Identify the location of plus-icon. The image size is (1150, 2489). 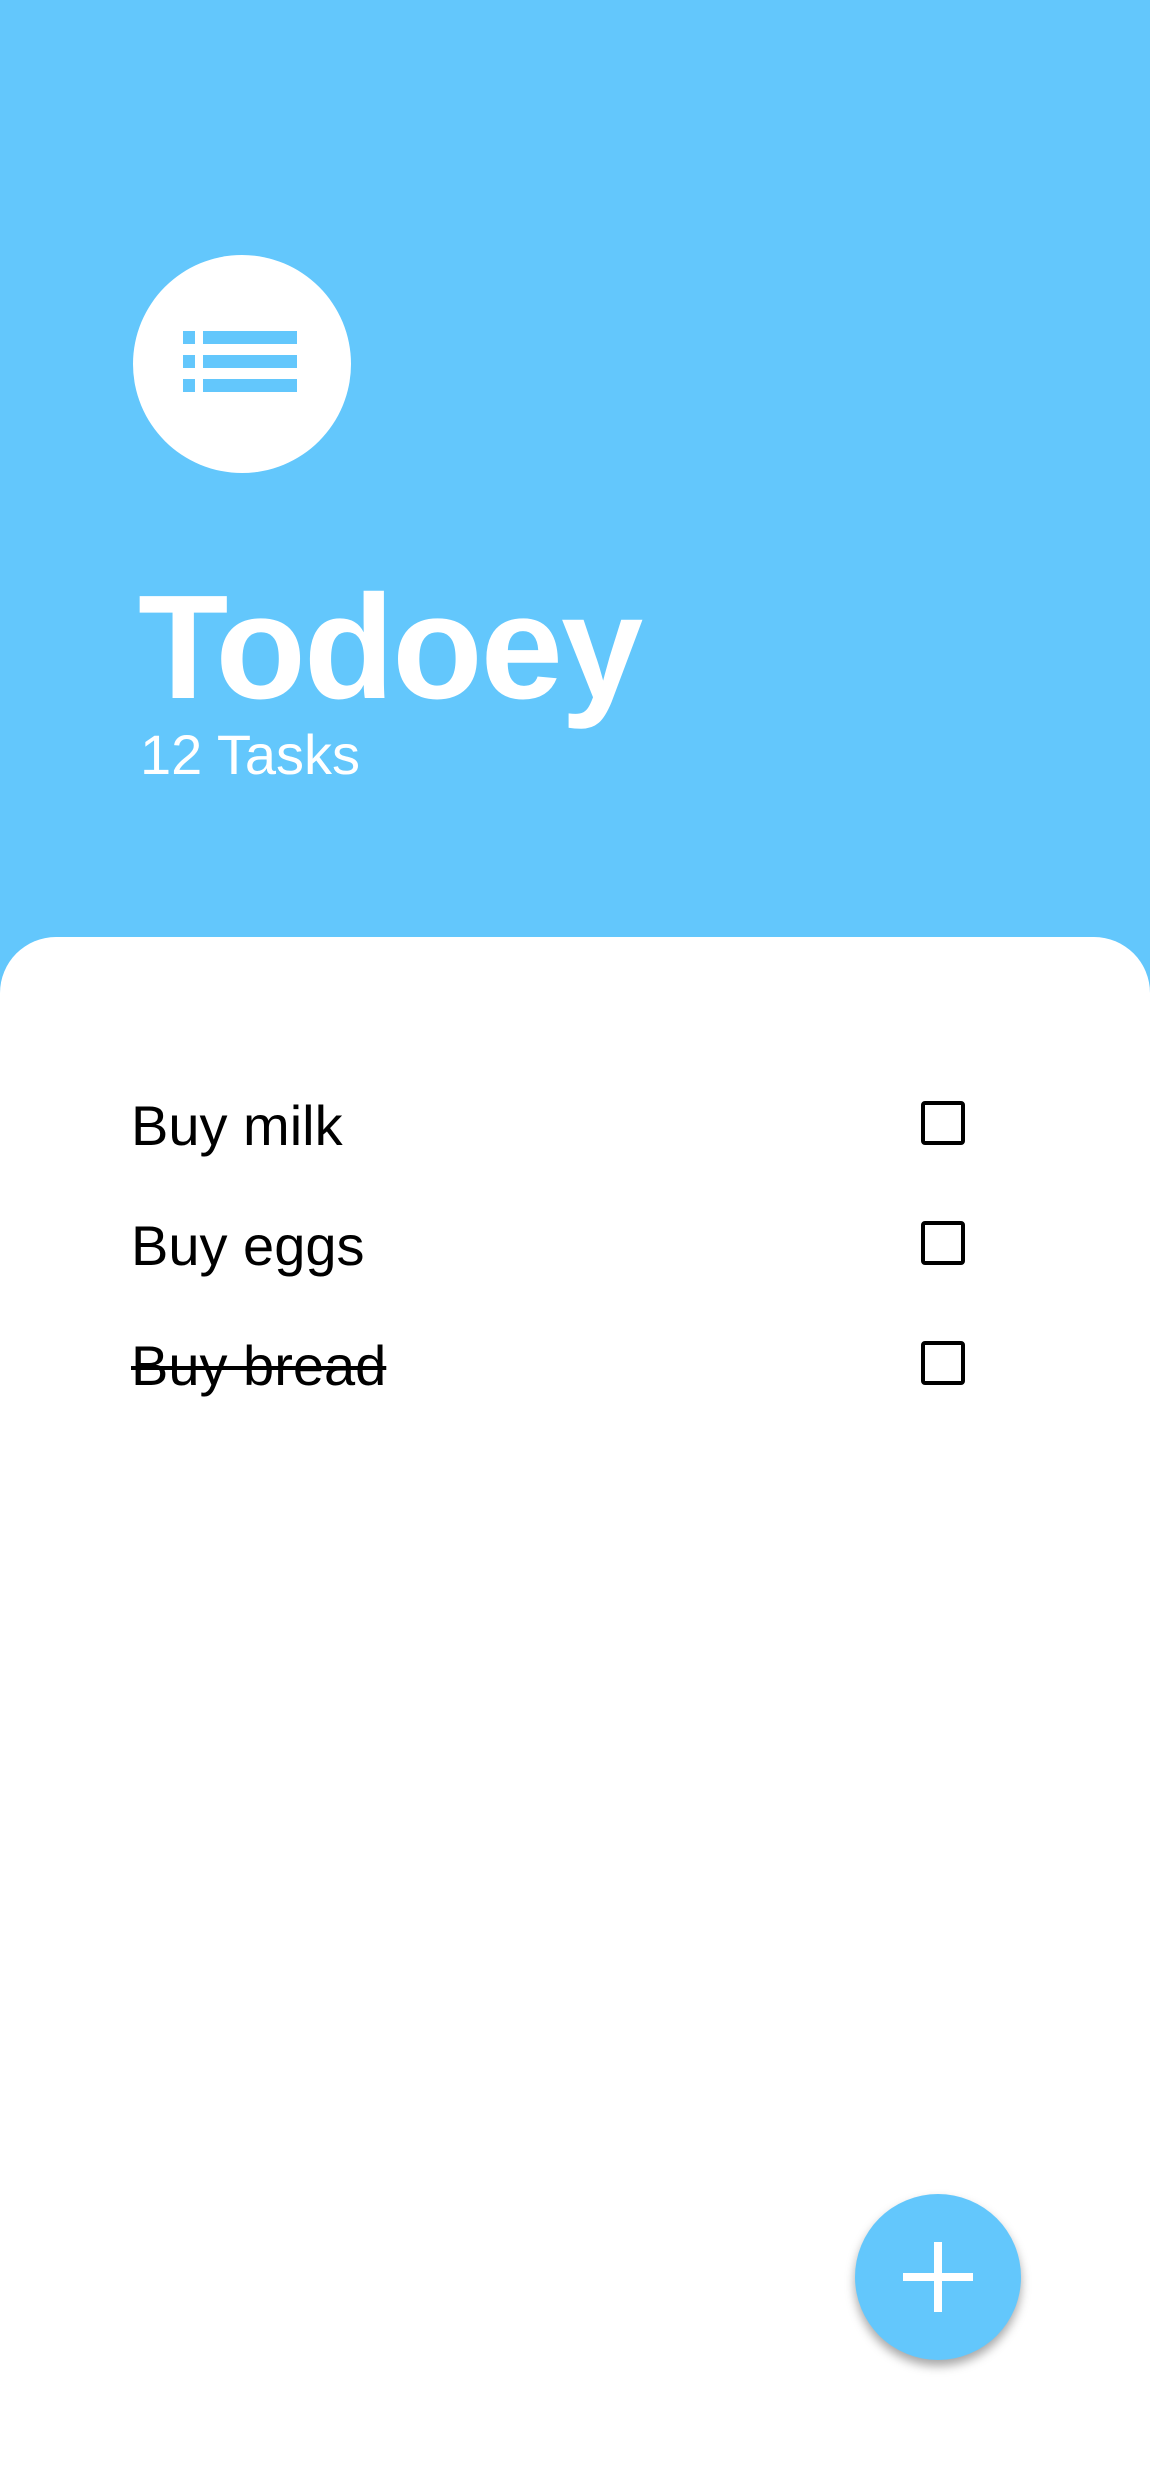
(938, 2277).